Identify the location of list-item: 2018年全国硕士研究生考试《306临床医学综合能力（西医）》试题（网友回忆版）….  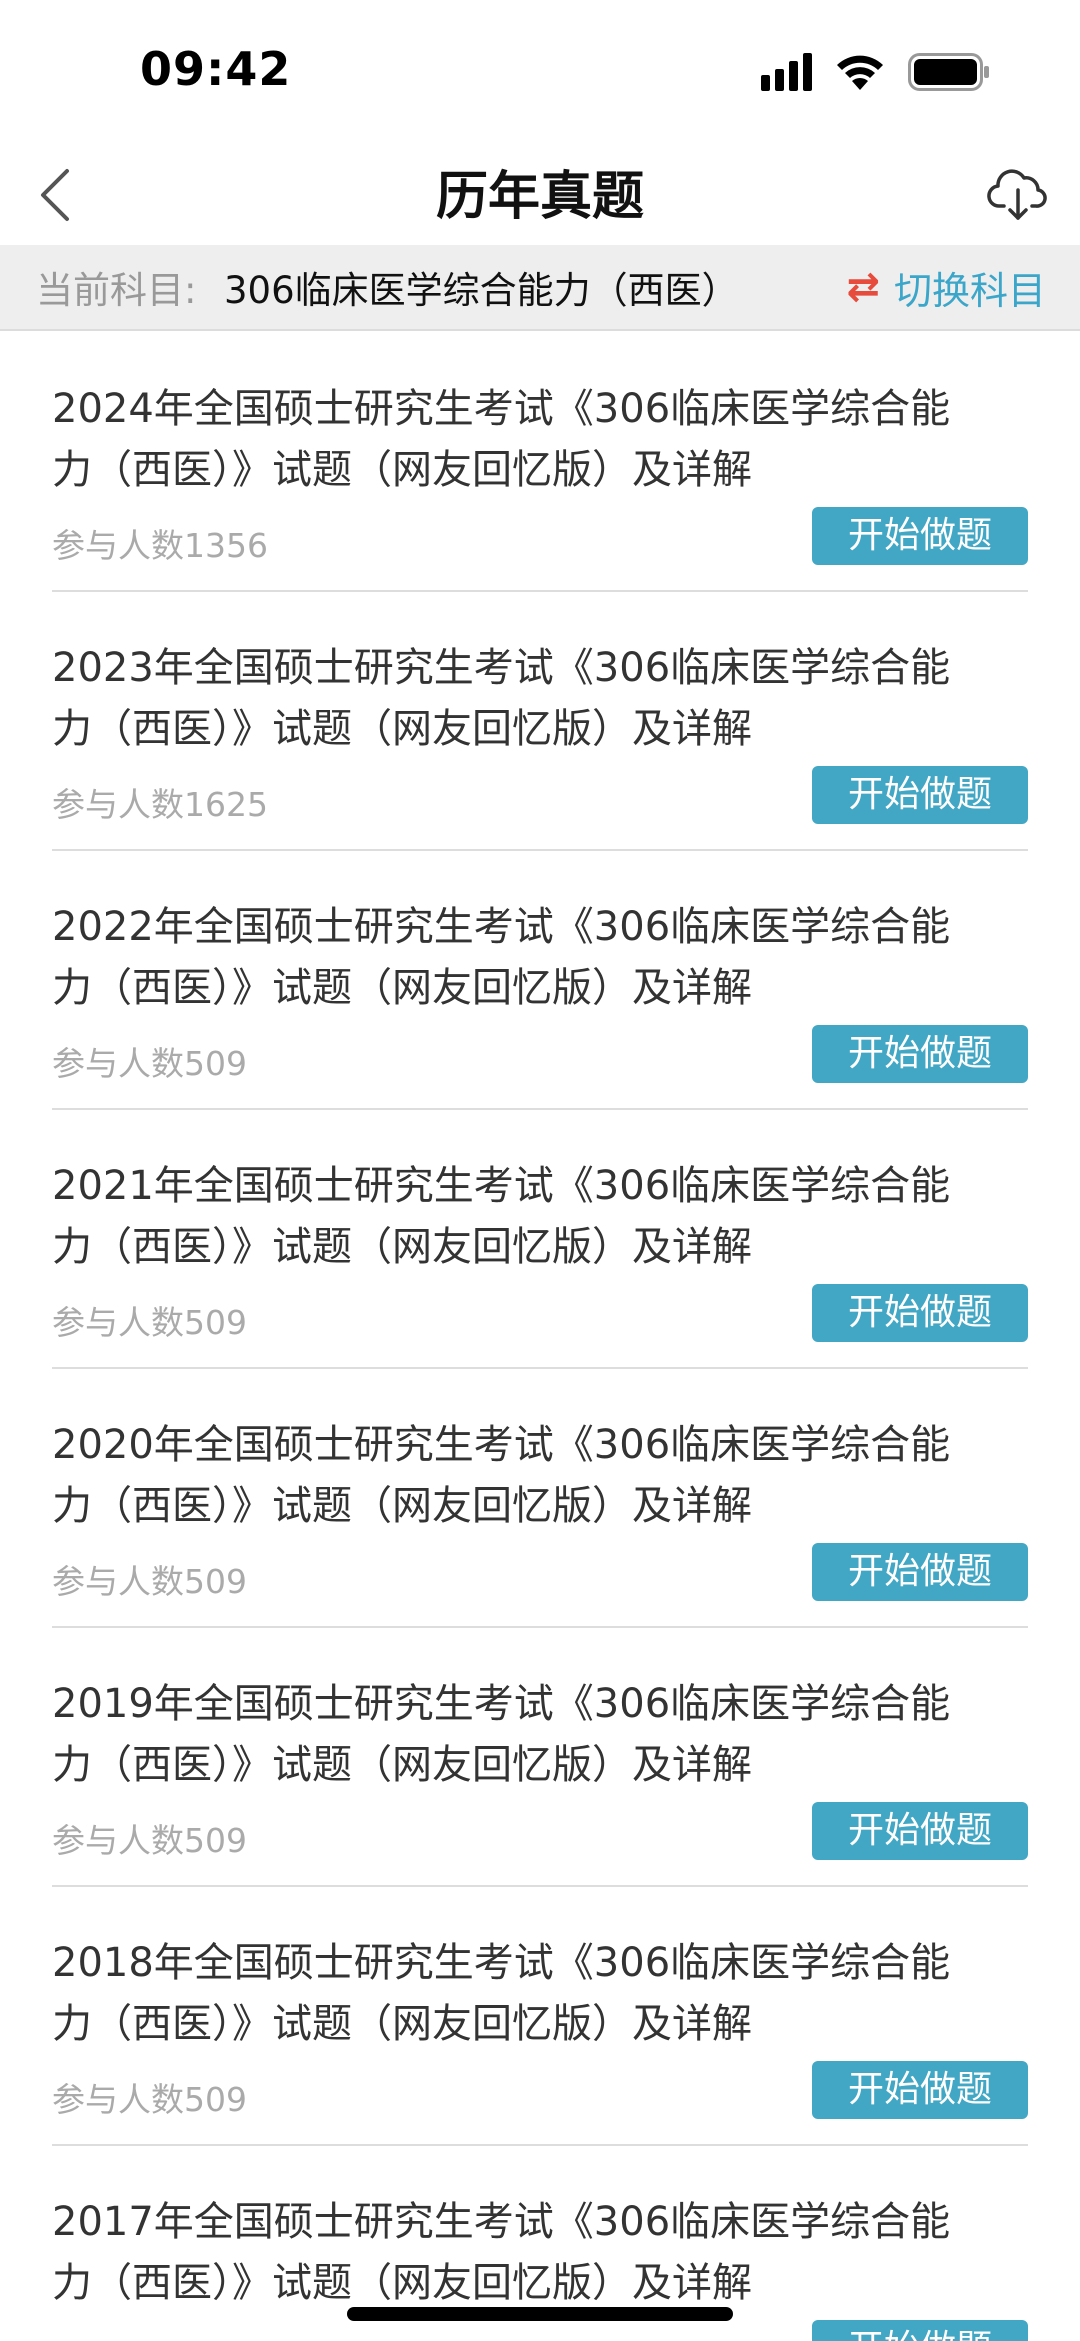
(540, 2016).